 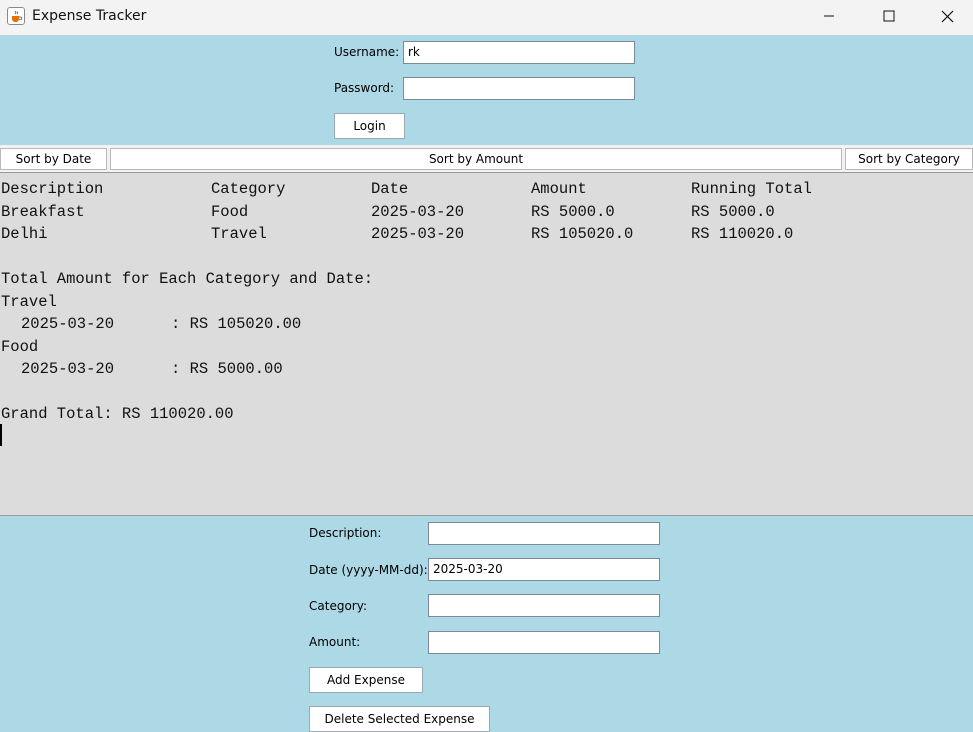 What do you see at coordinates (248, 189) in the screenshot?
I see `header-category: Category` at bounding box center [248, 189].